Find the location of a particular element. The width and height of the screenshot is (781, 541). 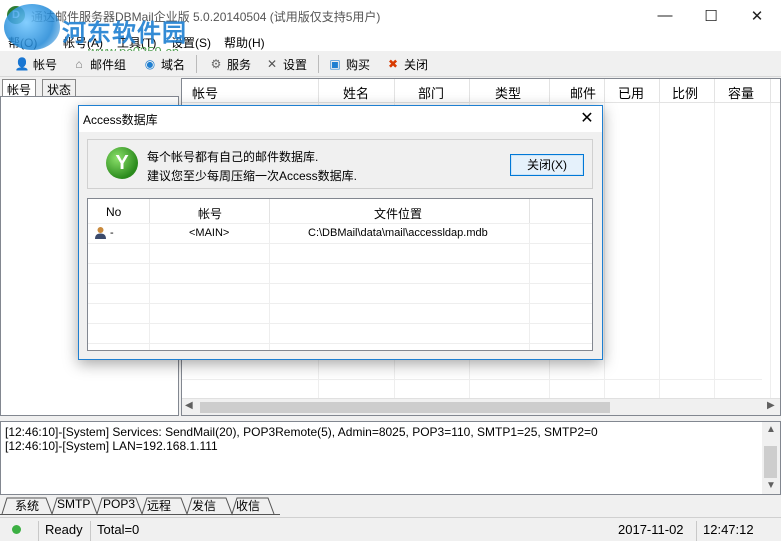

toolbar: 👤 帐号 ⌂ 邮件组 ◉ 域名 ⚙ 服务 ✕ 设置 ▣ 购买 ✖ 关闭 is located at coordinates (390, 64).